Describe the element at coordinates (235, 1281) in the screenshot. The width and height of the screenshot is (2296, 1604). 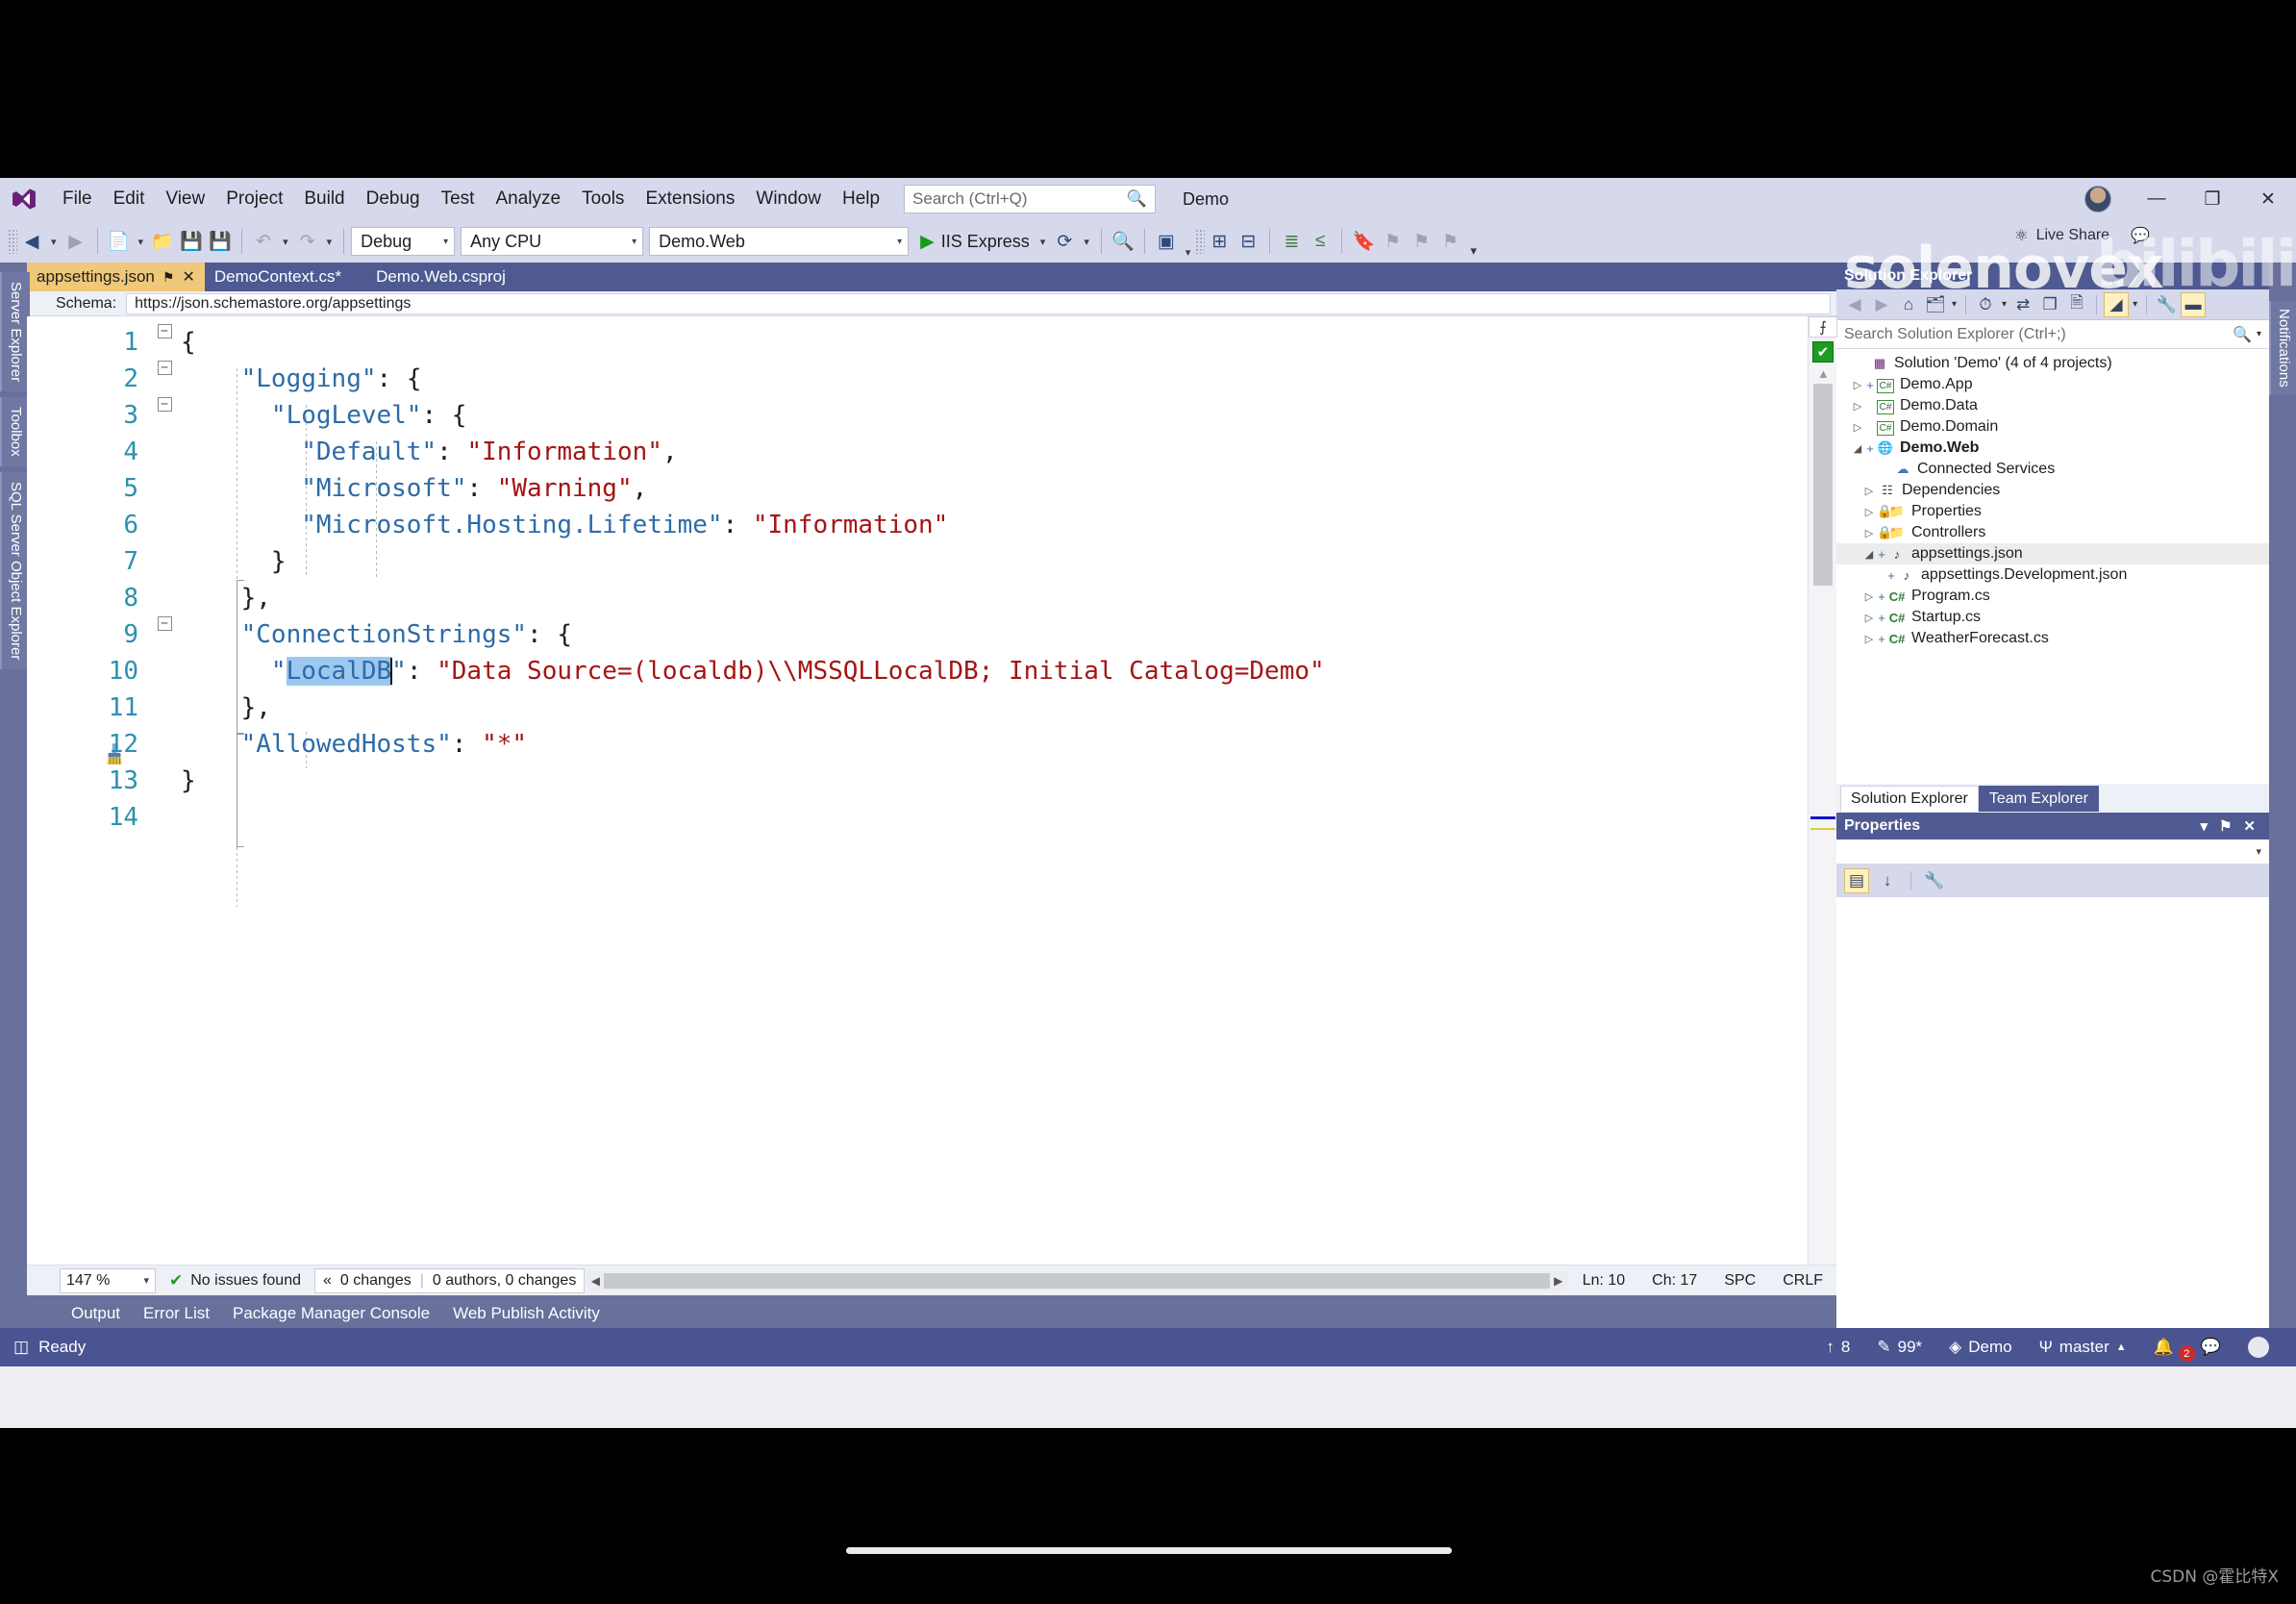
I see `issues-status: ✔ No issues found` at that location.